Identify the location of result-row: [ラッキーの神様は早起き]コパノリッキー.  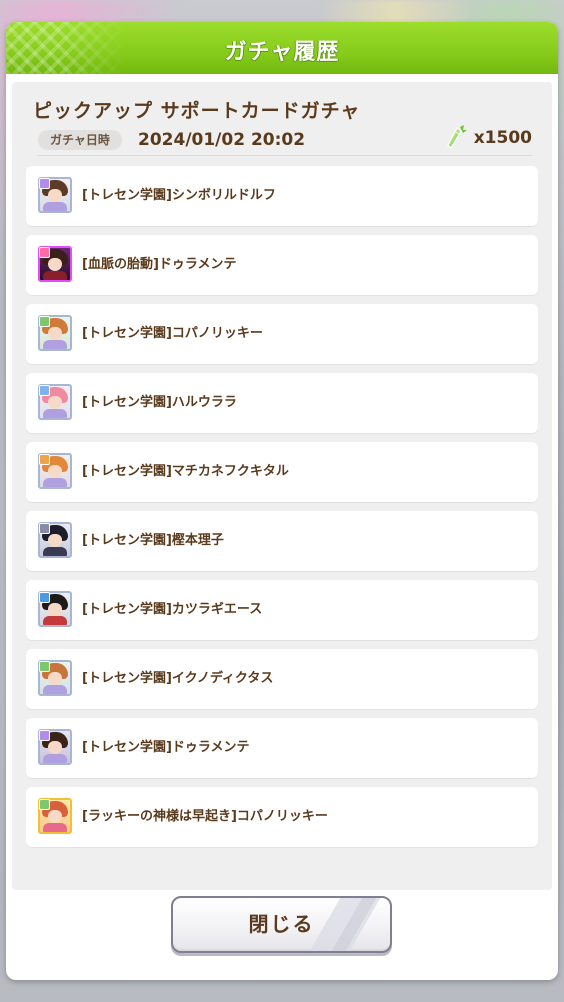
(282, 817).